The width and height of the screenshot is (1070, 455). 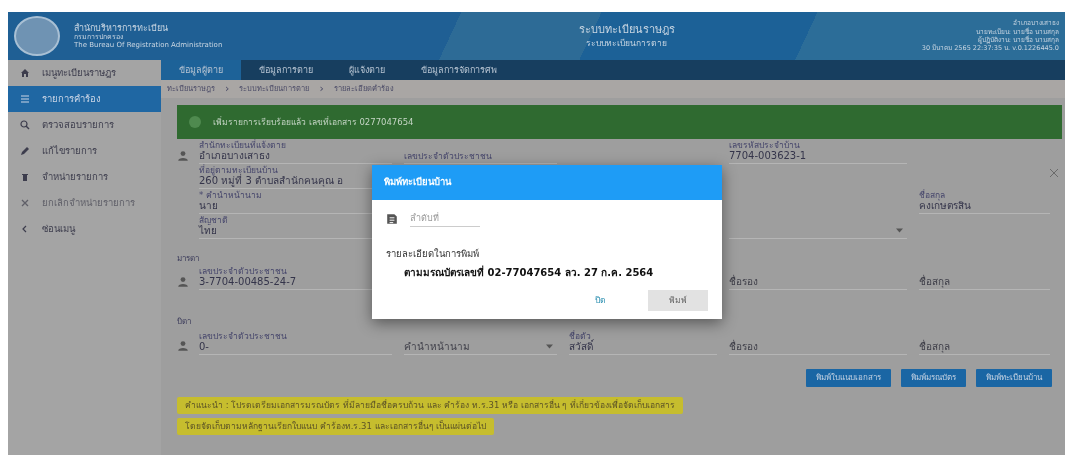 I want to click on sidebar-item: รายการคำร้อง, so click(x=84, y=99).